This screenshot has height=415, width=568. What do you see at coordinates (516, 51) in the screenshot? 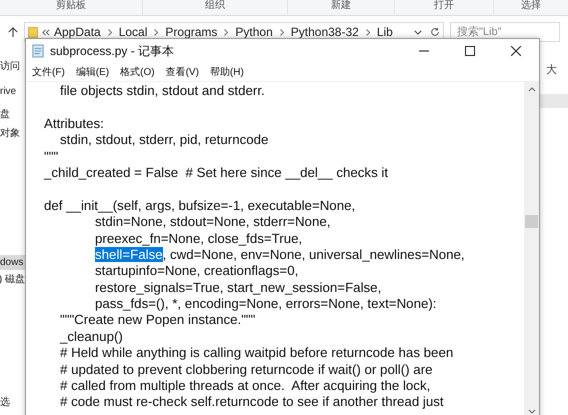
I see `close-icon` at bounding box center [516, 51].